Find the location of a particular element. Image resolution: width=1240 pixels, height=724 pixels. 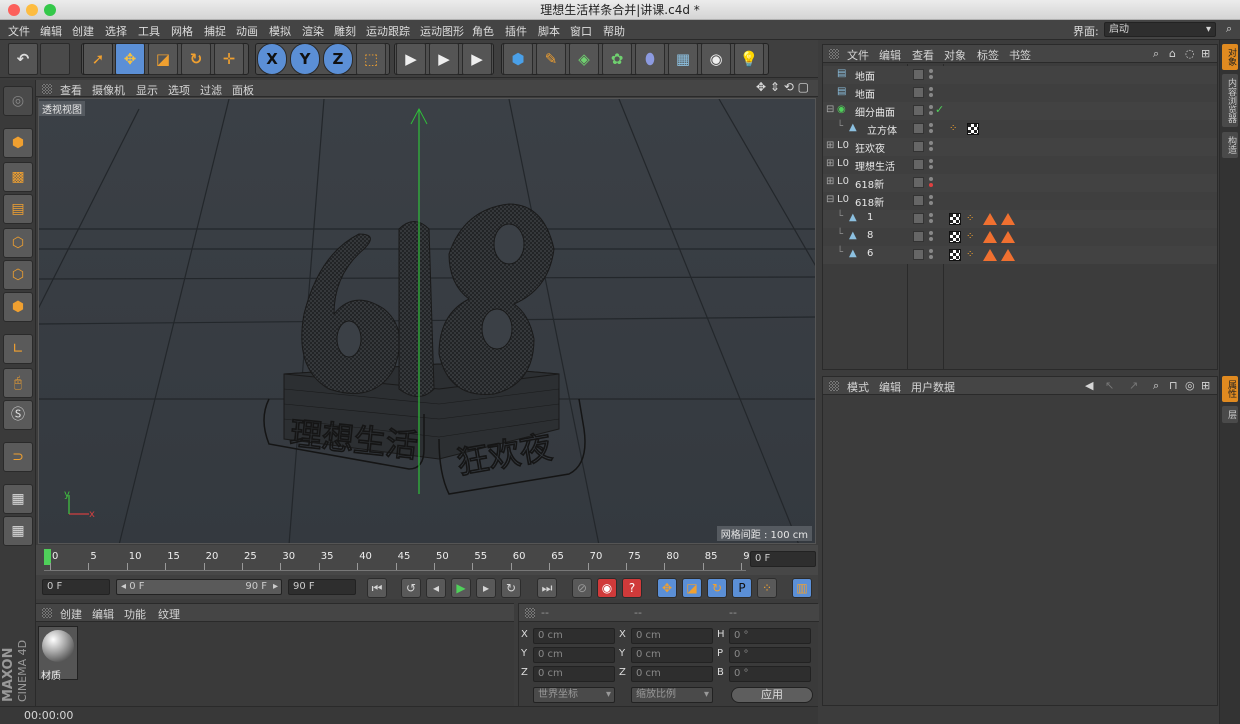

object-row: ⊞ L0 狂欢夜 is located at coordinates (1020, 147).